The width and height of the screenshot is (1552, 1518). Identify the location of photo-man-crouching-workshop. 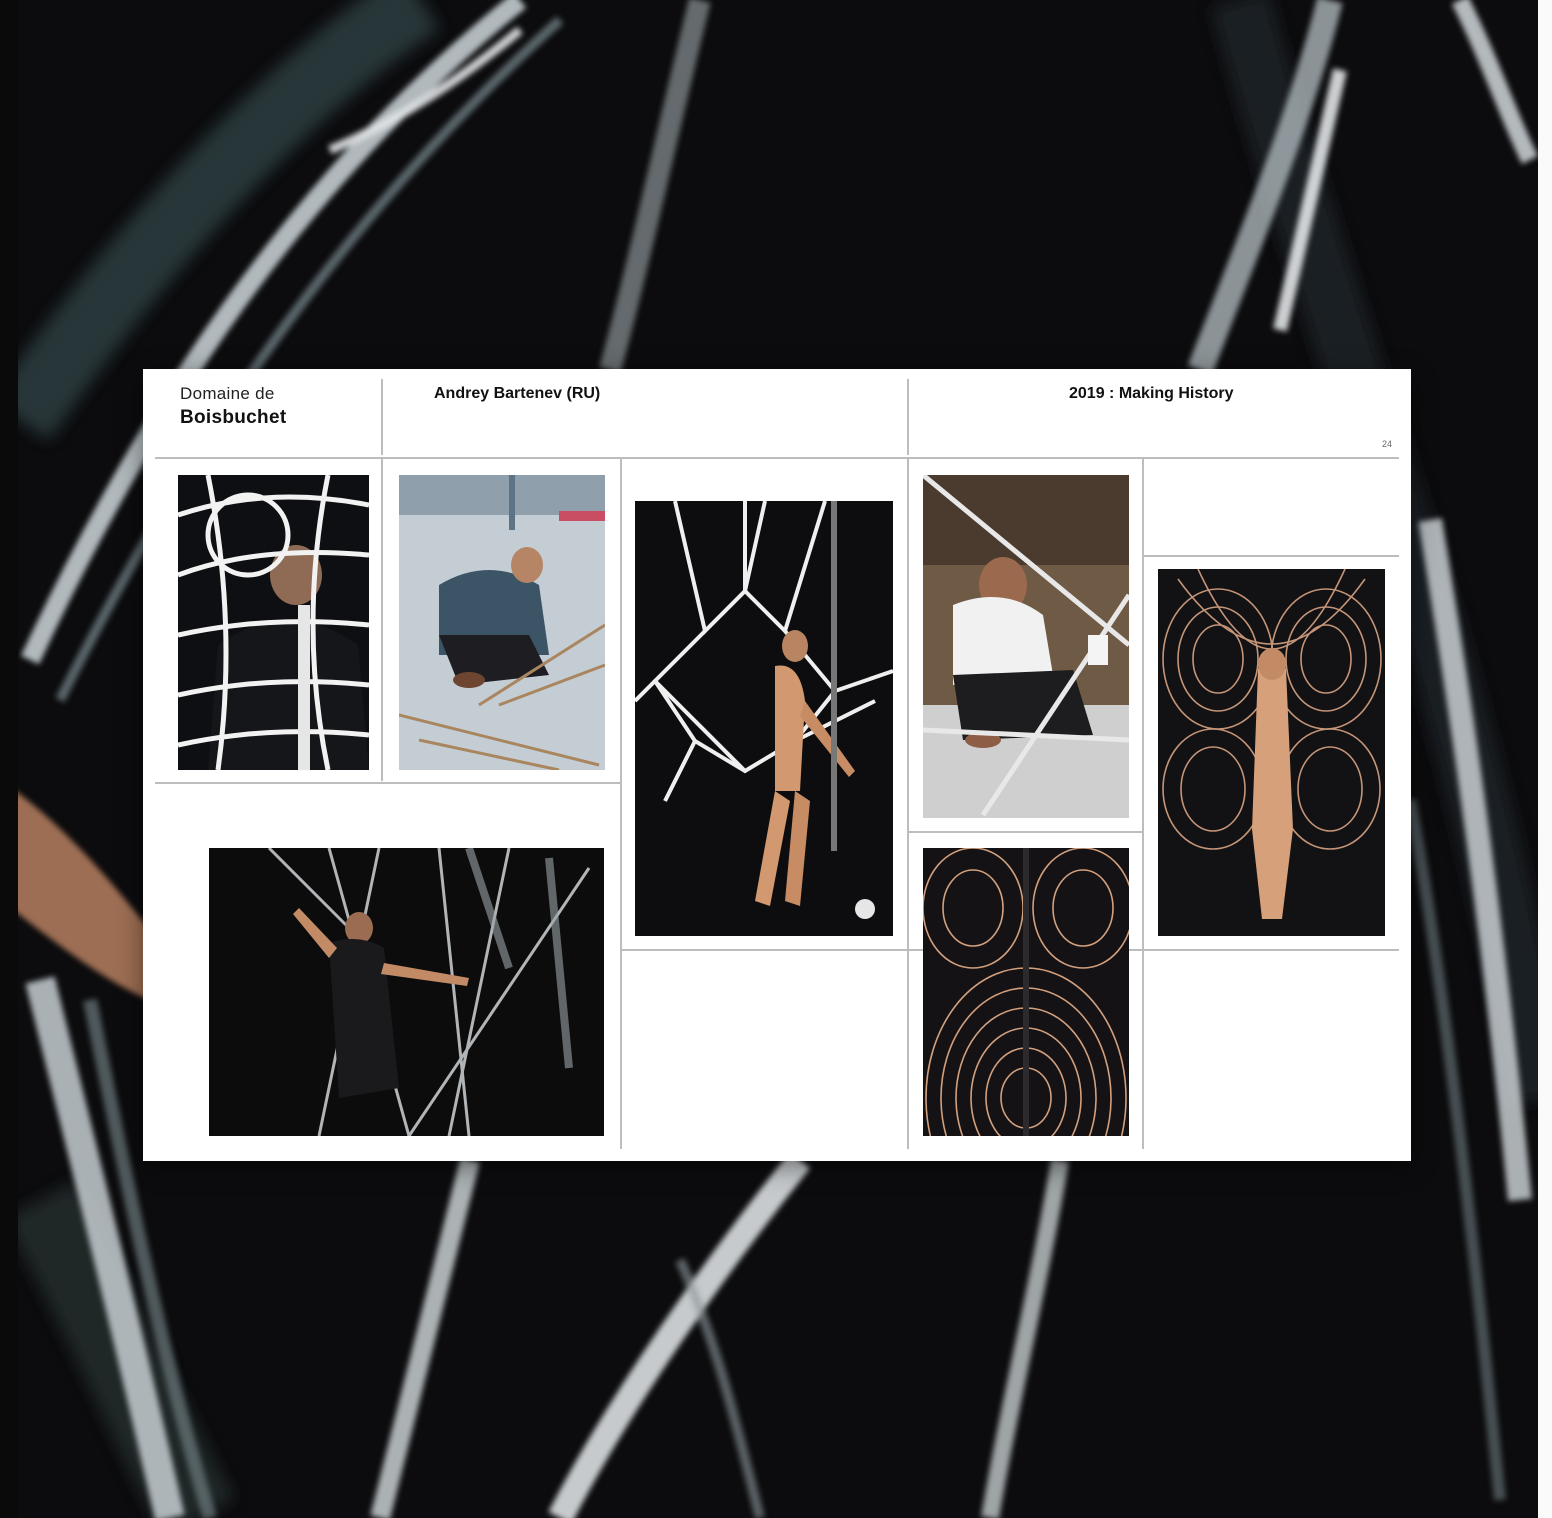
(1026, 646).